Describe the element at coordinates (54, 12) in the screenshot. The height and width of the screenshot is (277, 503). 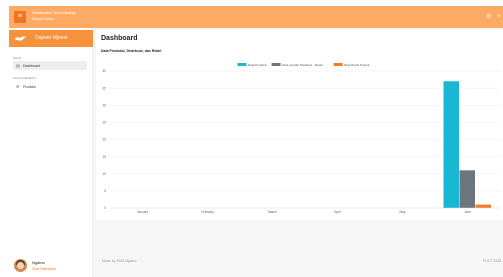
I see `app-name: Distribution Tool Monthly` at that location.